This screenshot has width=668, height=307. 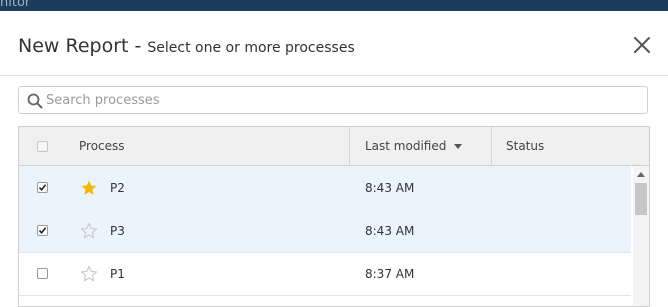 What do you see at coordinates (117, 188) in the screenshot?
I see `process-name: P2` at bounding box center [117, 188].